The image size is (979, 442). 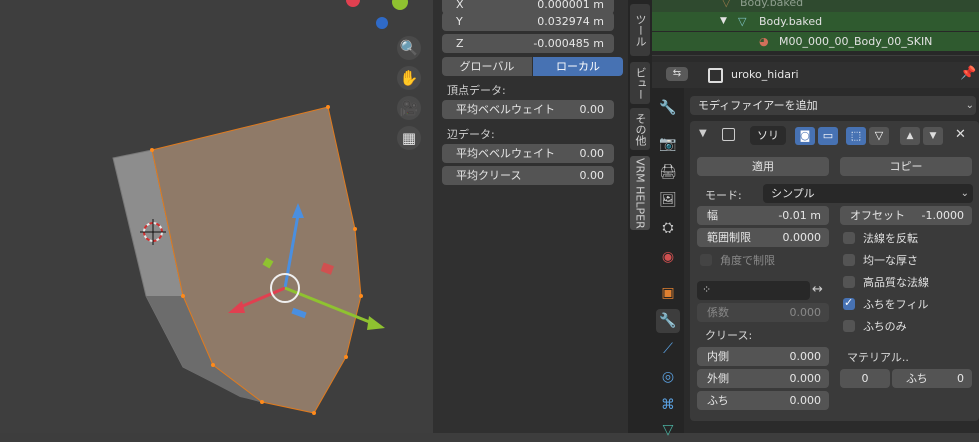 What do you see at coordinates (856, 136) in the screenshot?
I see `editmode-display-icon: ⬚` at bounding box center [856, 136].